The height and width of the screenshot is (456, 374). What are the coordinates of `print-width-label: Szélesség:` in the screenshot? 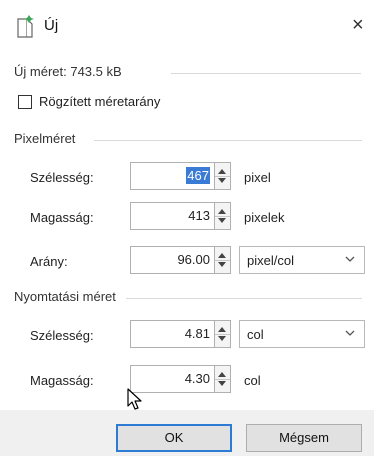 It's located at (62, 335).